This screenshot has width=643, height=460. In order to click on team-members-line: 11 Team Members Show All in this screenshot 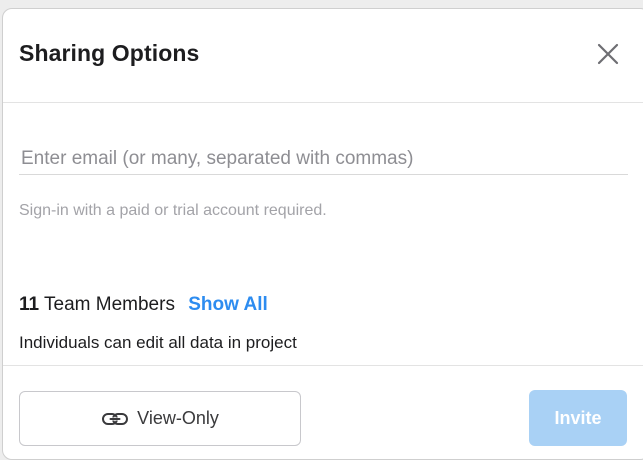, I will do `click(143, 305)`.